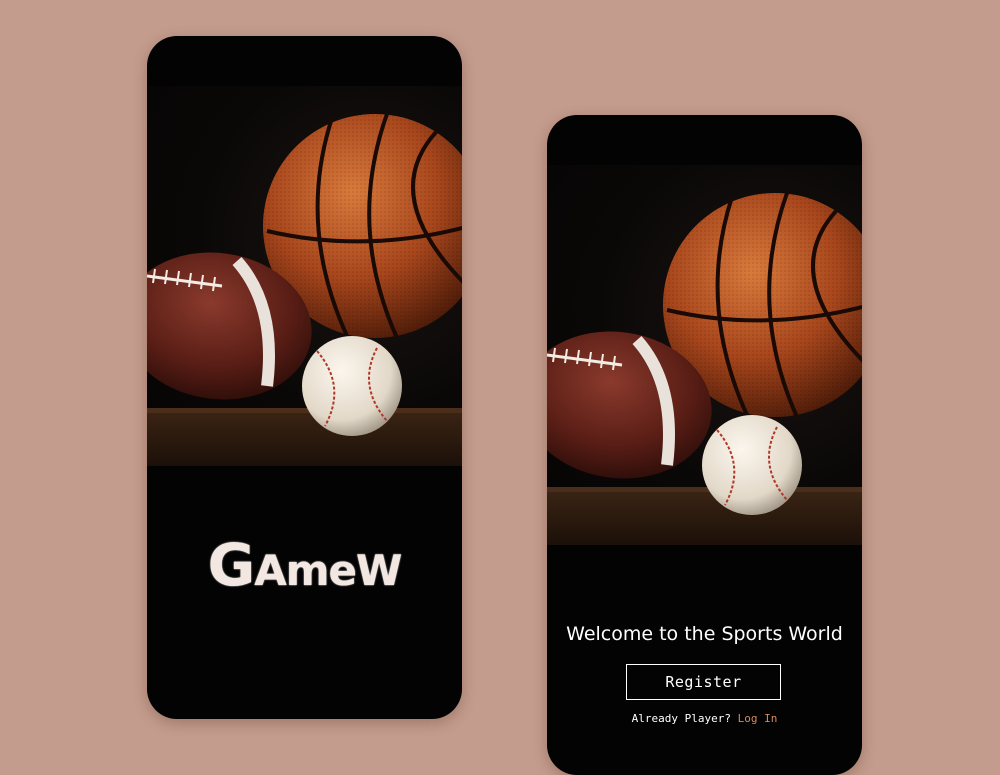 This screenshot has width=1000, height=775. Describe the element at coordinates (231, 565) in the screenshot. I see `logo-initial: G` at that location.